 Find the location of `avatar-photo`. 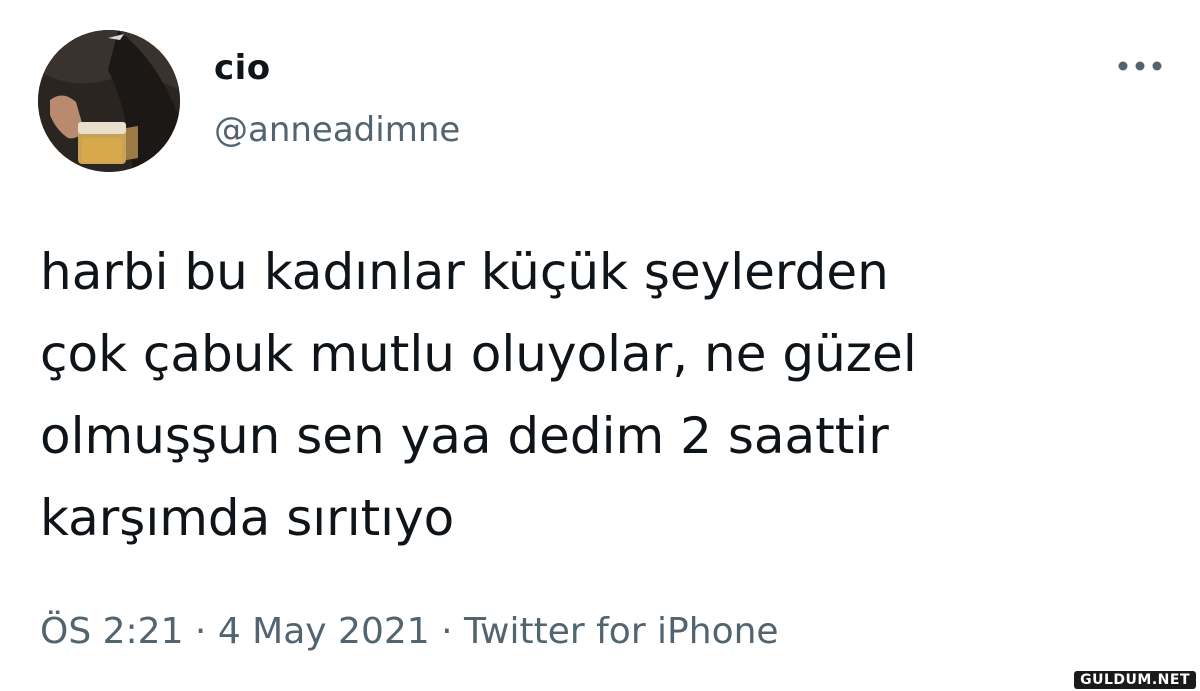

avatar-photo is located at coordinates (109, 101).